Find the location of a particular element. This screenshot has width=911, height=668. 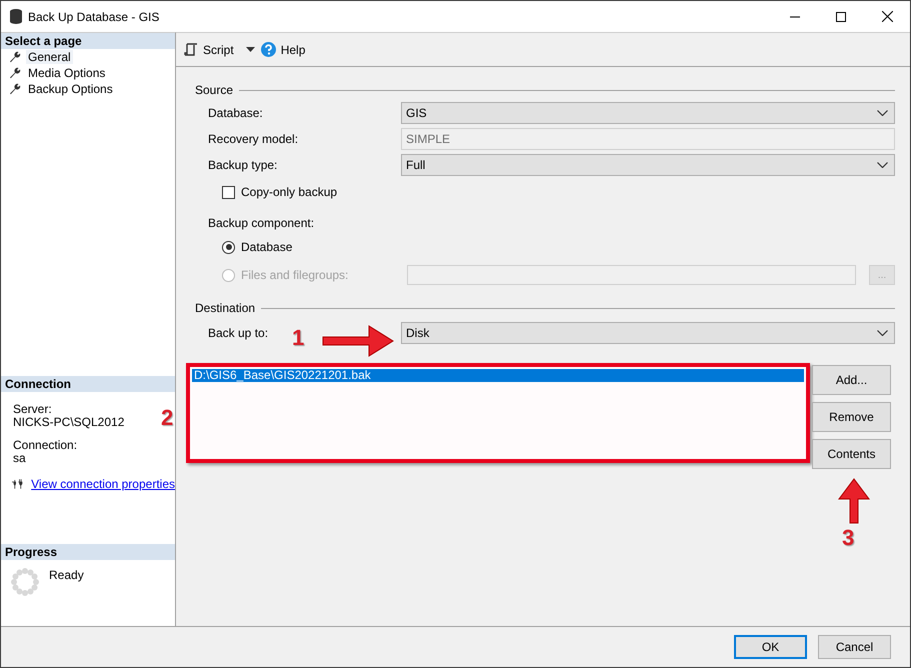

section-header: Connection is located at coordinates (88, 384).